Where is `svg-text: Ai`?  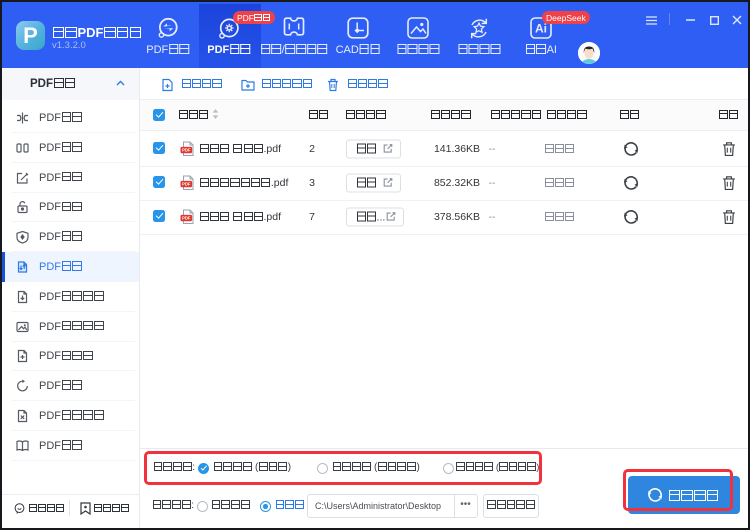
svg-text: Ai is located at coordinates (541, 29).